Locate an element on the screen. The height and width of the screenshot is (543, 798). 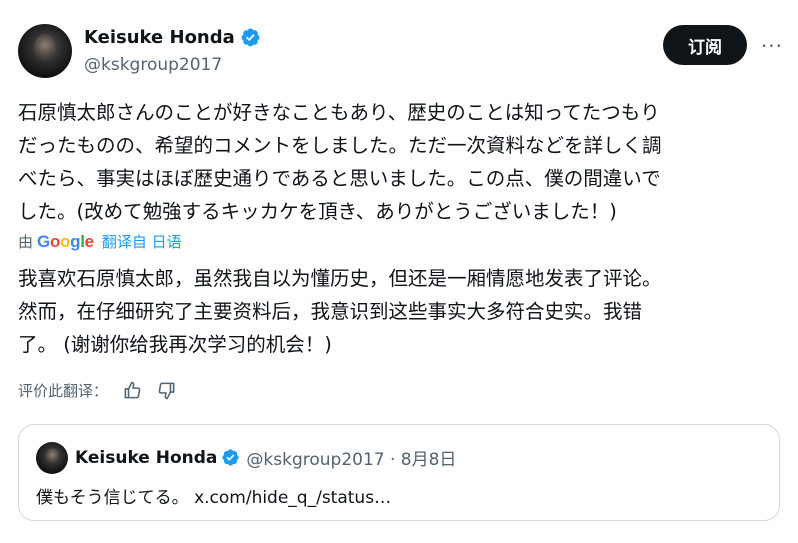
translation-text-line: 了。 (谢谢你给我再次学习的机会！) is located at coordinates (175, 344).